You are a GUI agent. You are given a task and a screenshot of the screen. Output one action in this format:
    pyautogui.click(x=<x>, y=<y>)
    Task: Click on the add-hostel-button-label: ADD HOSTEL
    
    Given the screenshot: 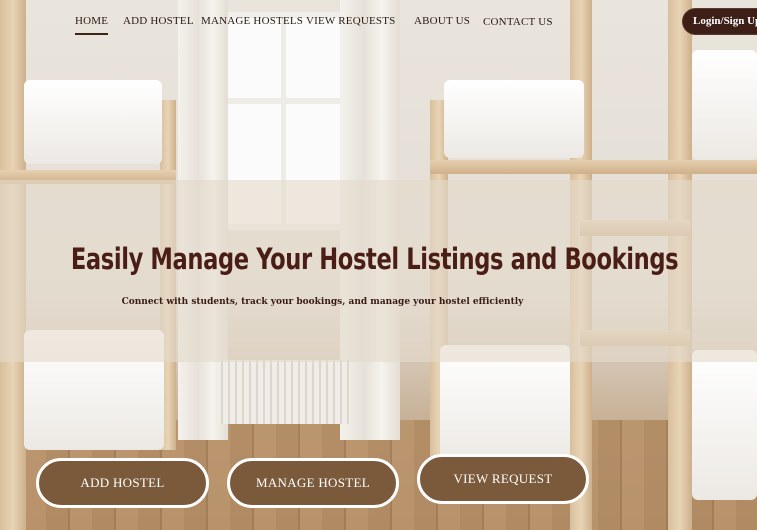 What is the action you would take?
    pyautogui.click(x=122, y=482)
    